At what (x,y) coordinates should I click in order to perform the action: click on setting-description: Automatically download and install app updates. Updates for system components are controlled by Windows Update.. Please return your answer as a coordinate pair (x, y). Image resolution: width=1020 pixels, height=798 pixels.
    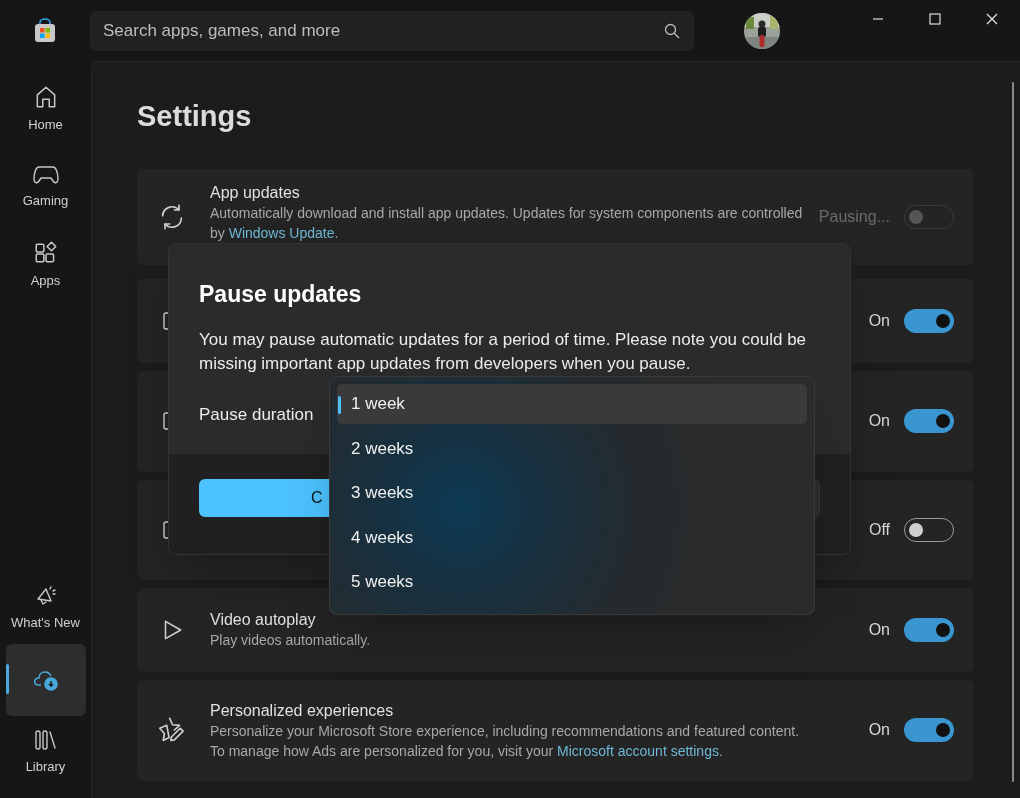
    Looking at the image, I should click on (507, 223).